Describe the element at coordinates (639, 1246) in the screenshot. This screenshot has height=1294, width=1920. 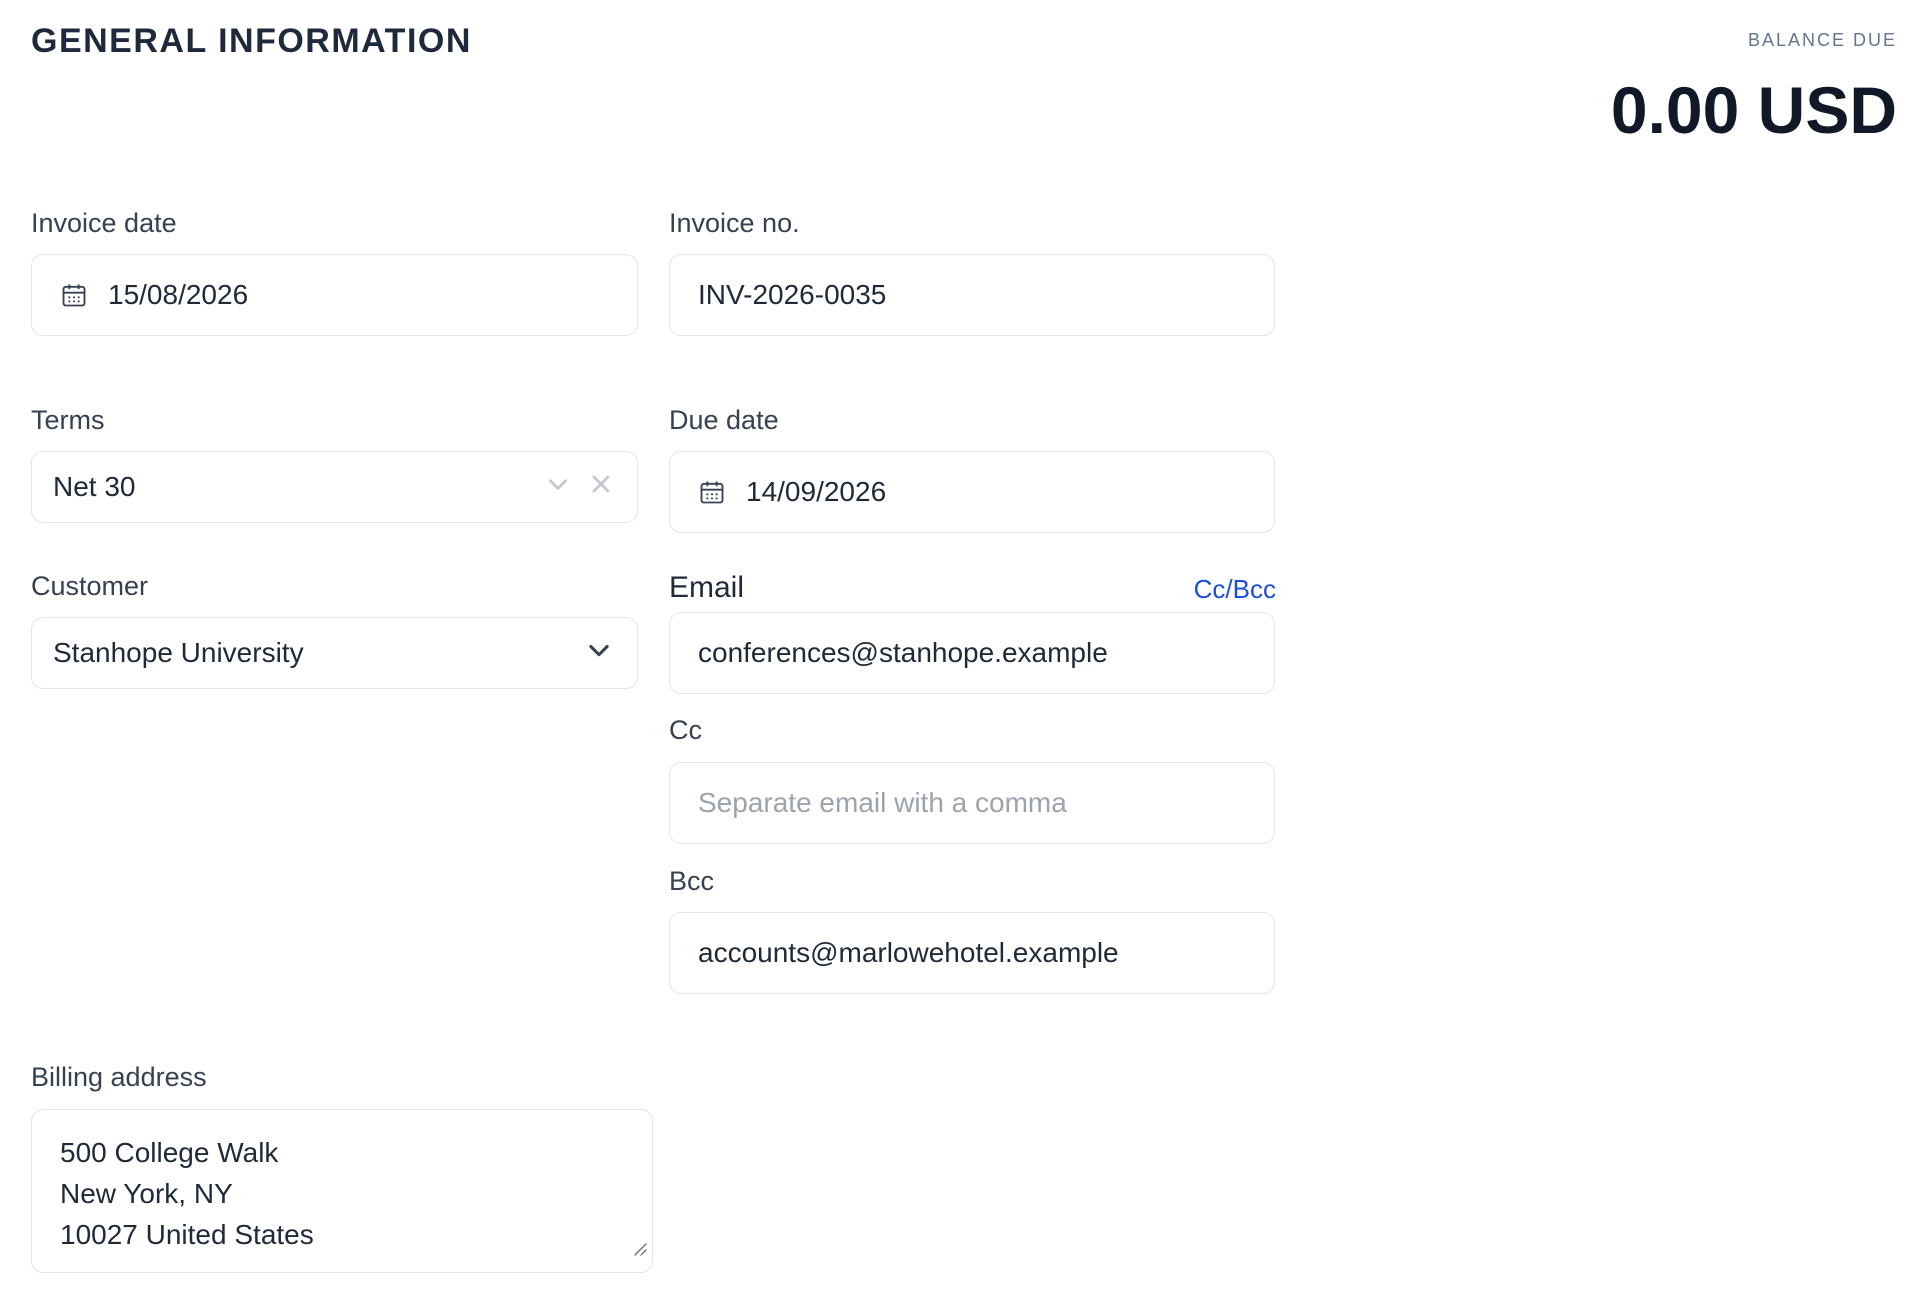
I see `resize-handle-icon` at that location.